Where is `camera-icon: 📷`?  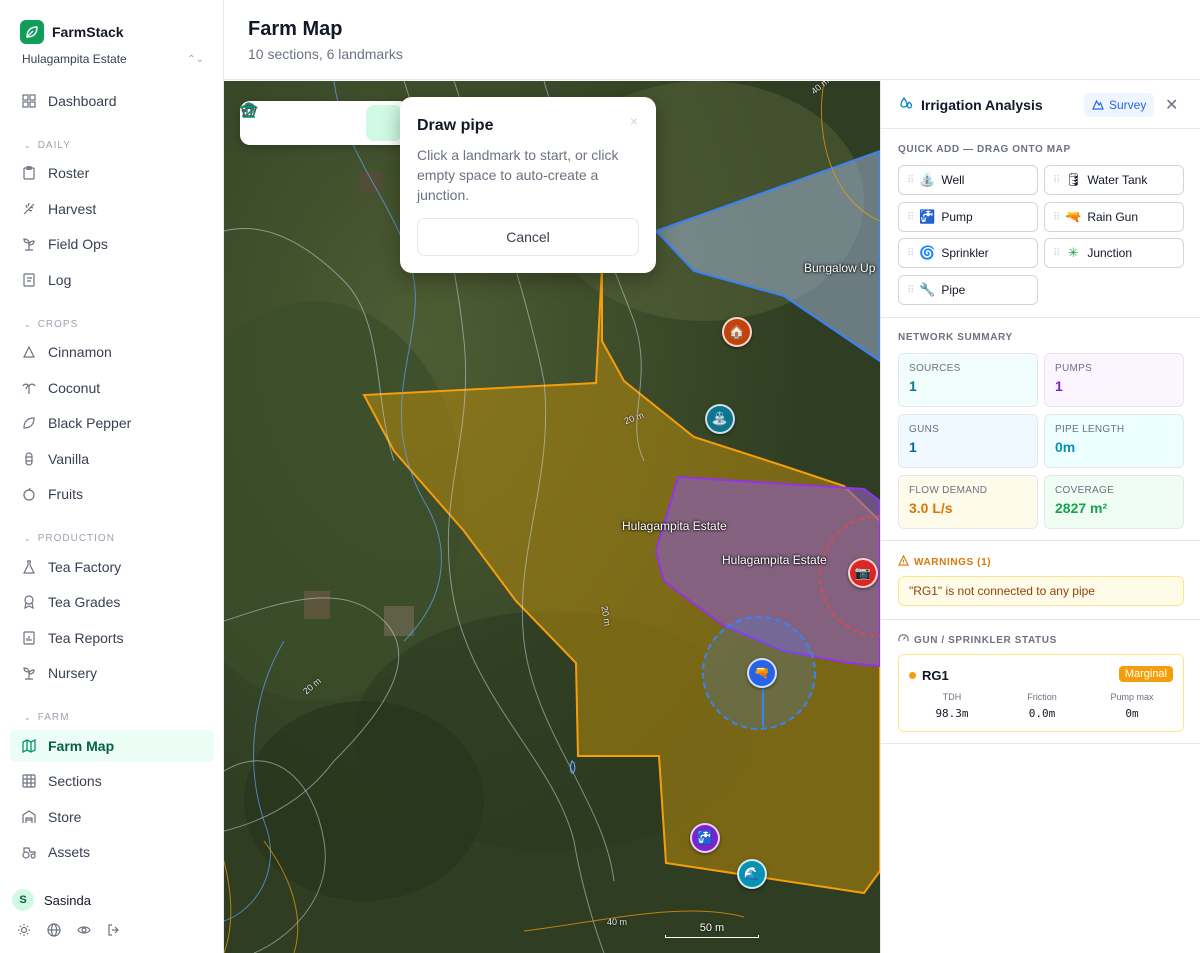 camera-icon: 📷 is located at coordinates (863, 572).